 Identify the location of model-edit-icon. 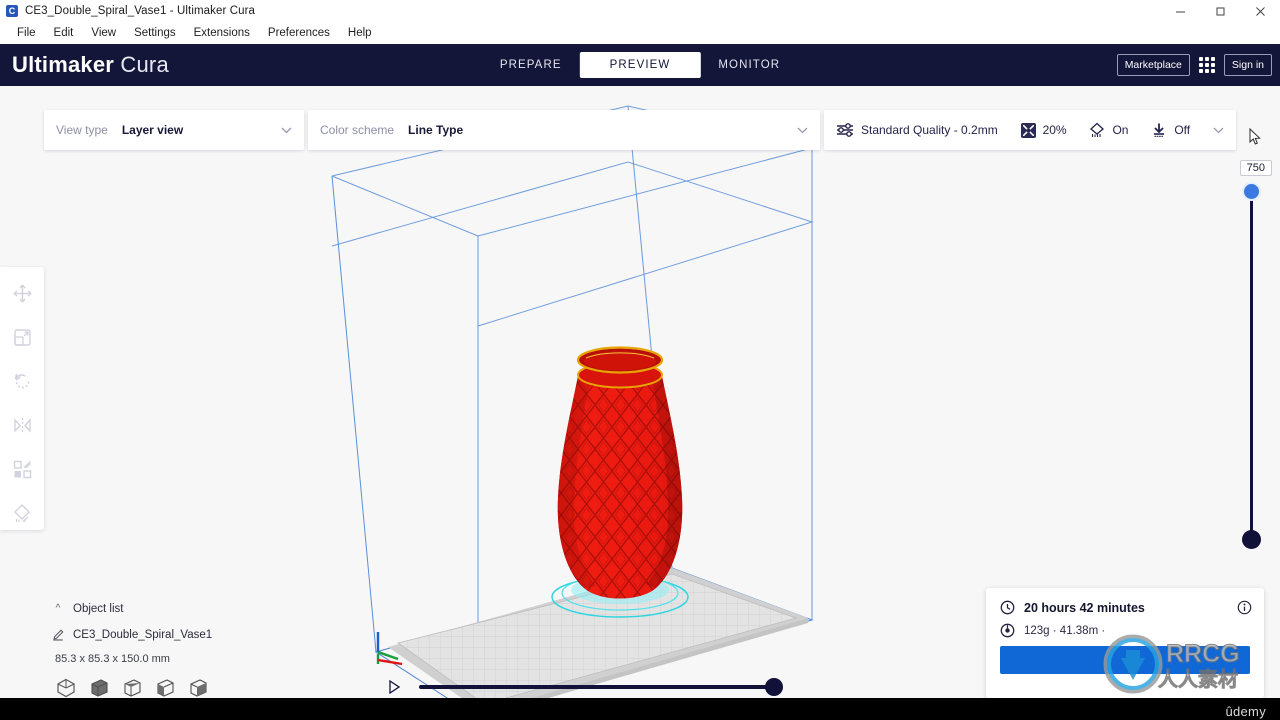
(58, 635).